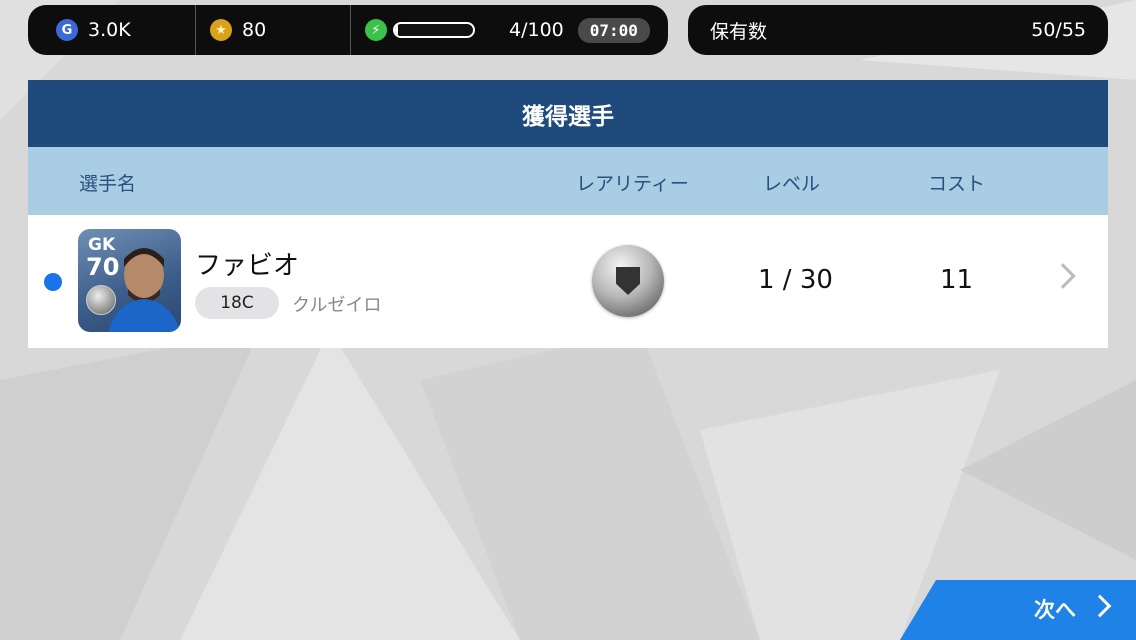 This screenshot has width=1136, height=640. I want to click on holdings-value: 50/55, so click(1058, 30).